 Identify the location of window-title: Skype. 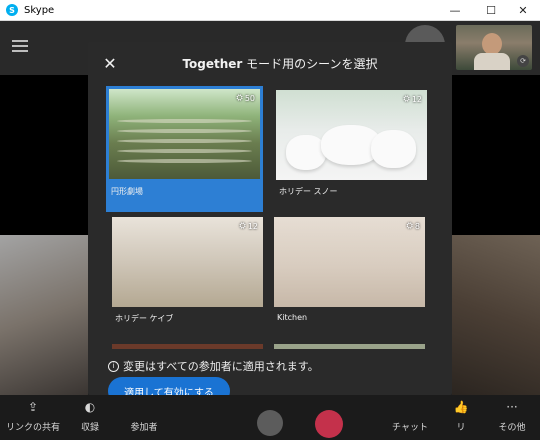
(39, 10).